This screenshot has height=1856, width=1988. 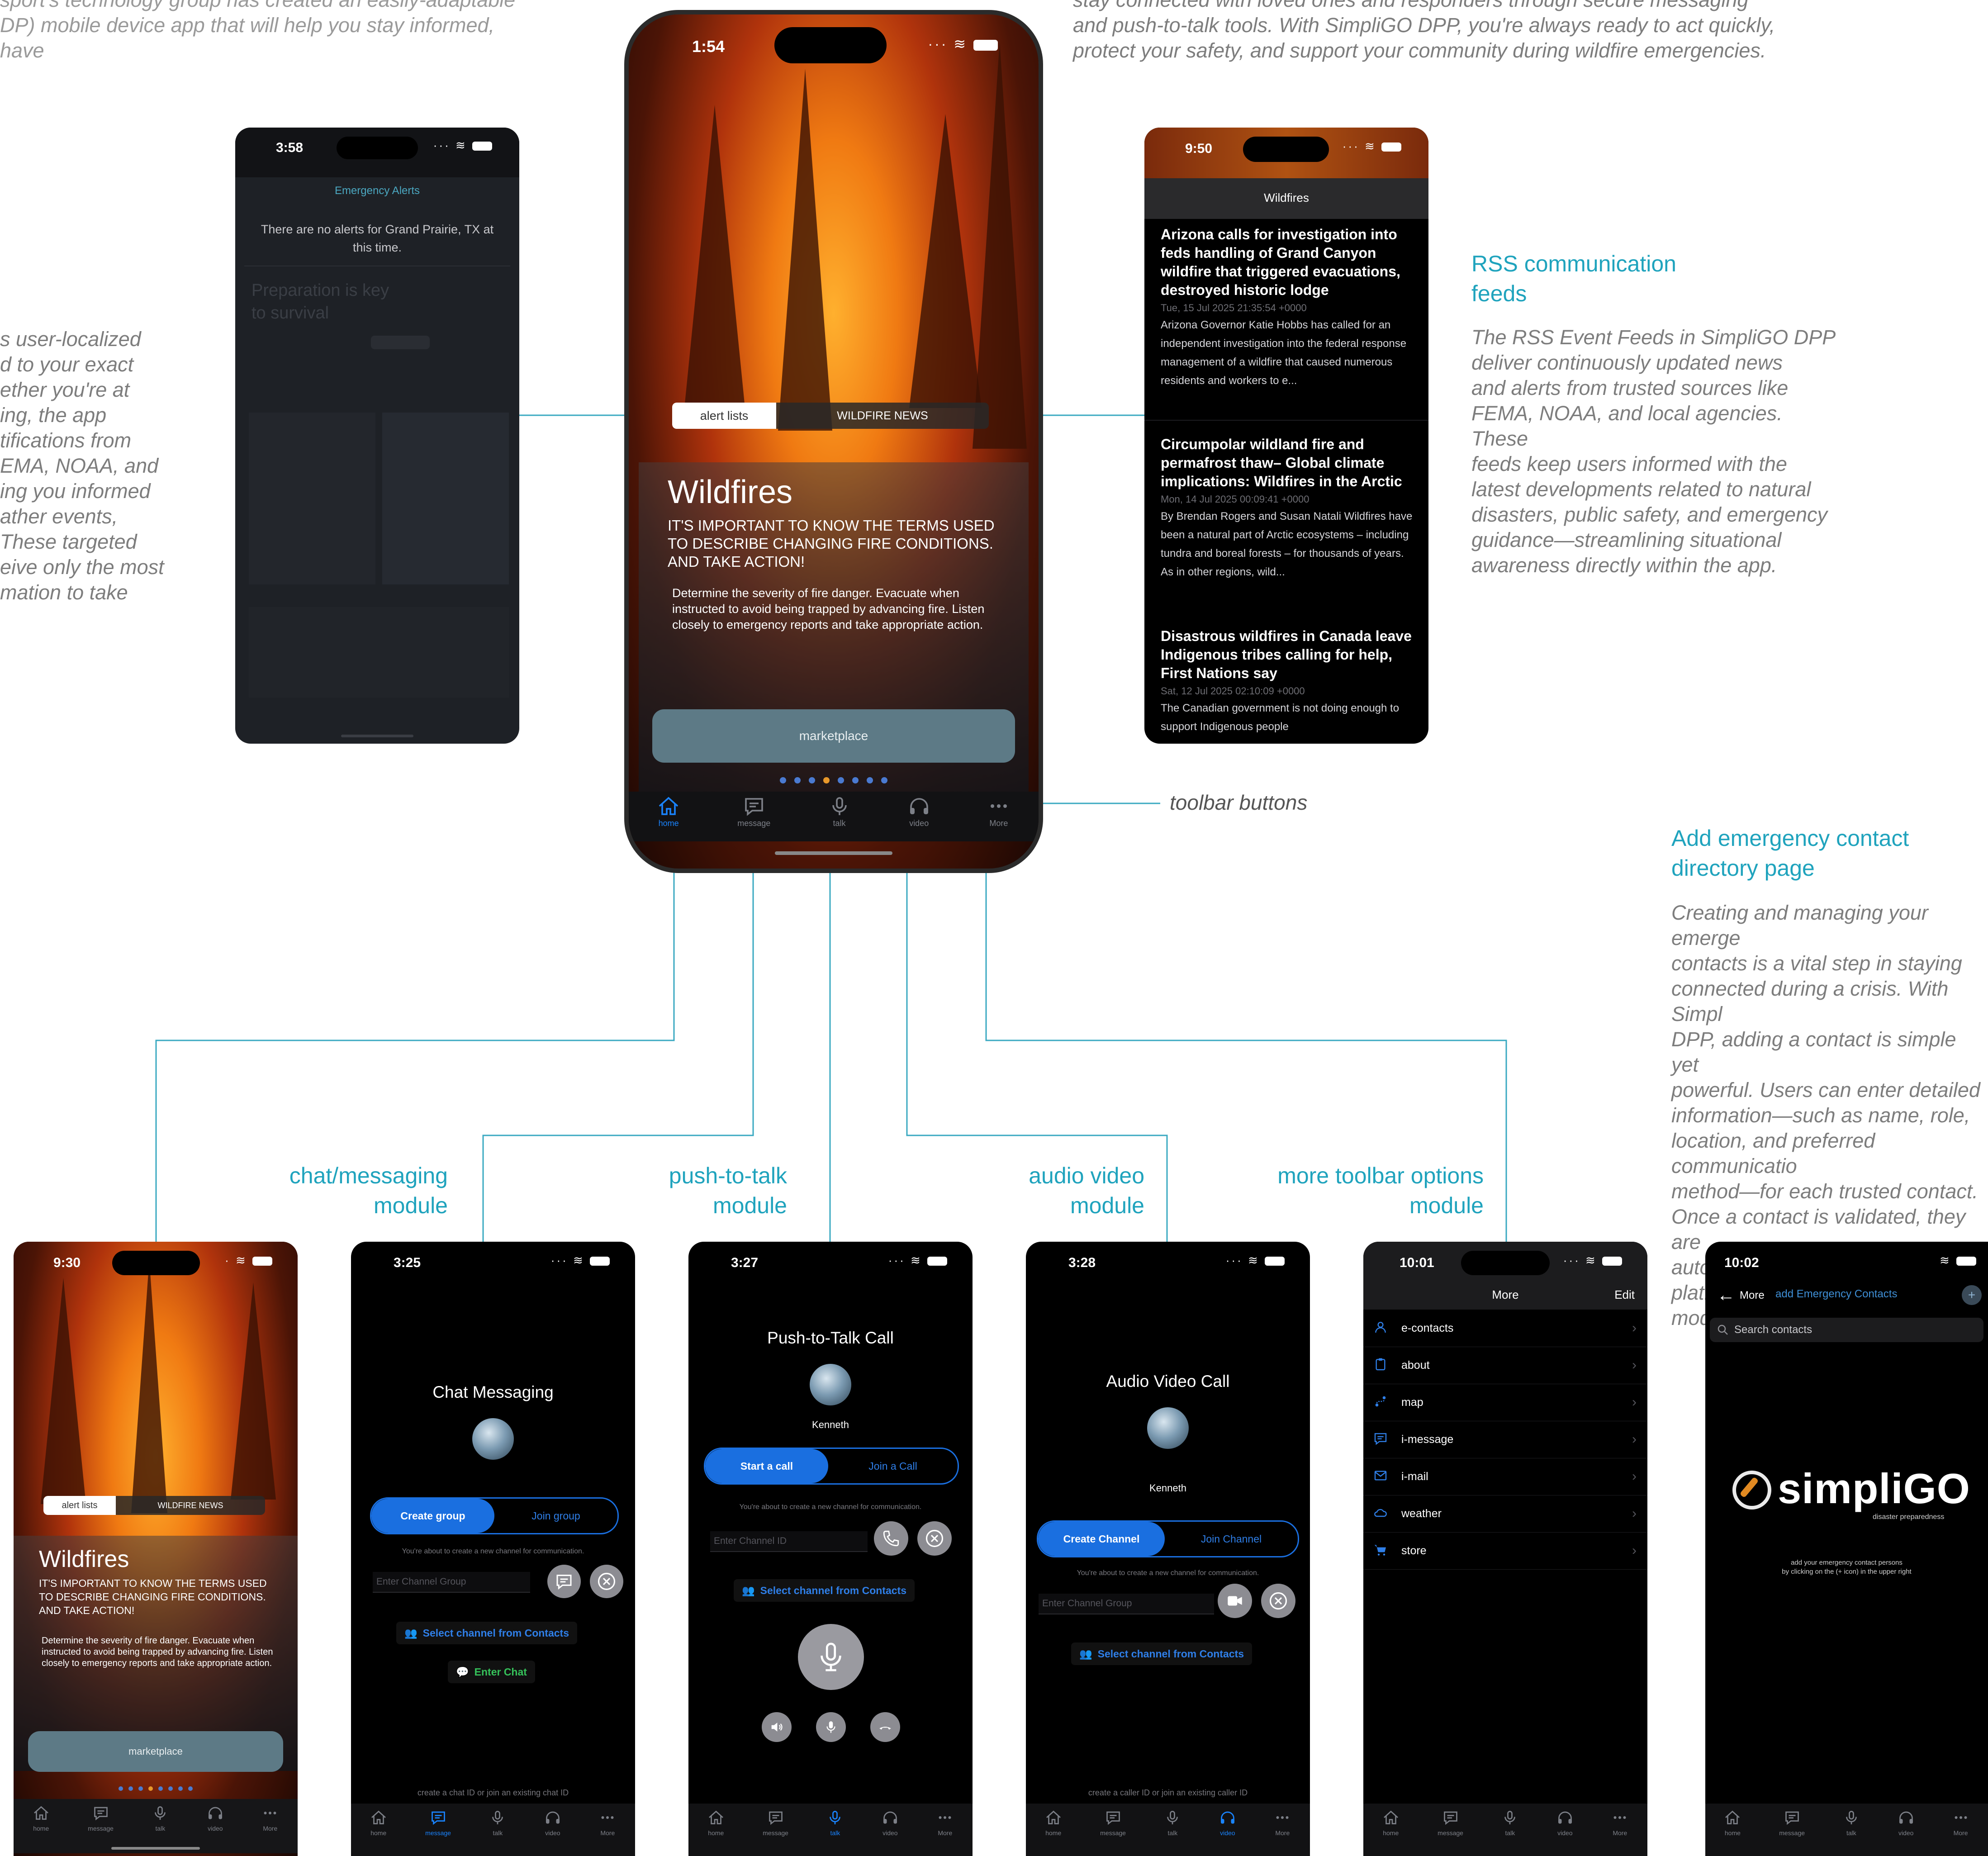 What do you see at coordinates (1505, 1476) in the screenshot?
I see `more-item-i-mail: i-mail ›` at bounding box center [1505, 1476].